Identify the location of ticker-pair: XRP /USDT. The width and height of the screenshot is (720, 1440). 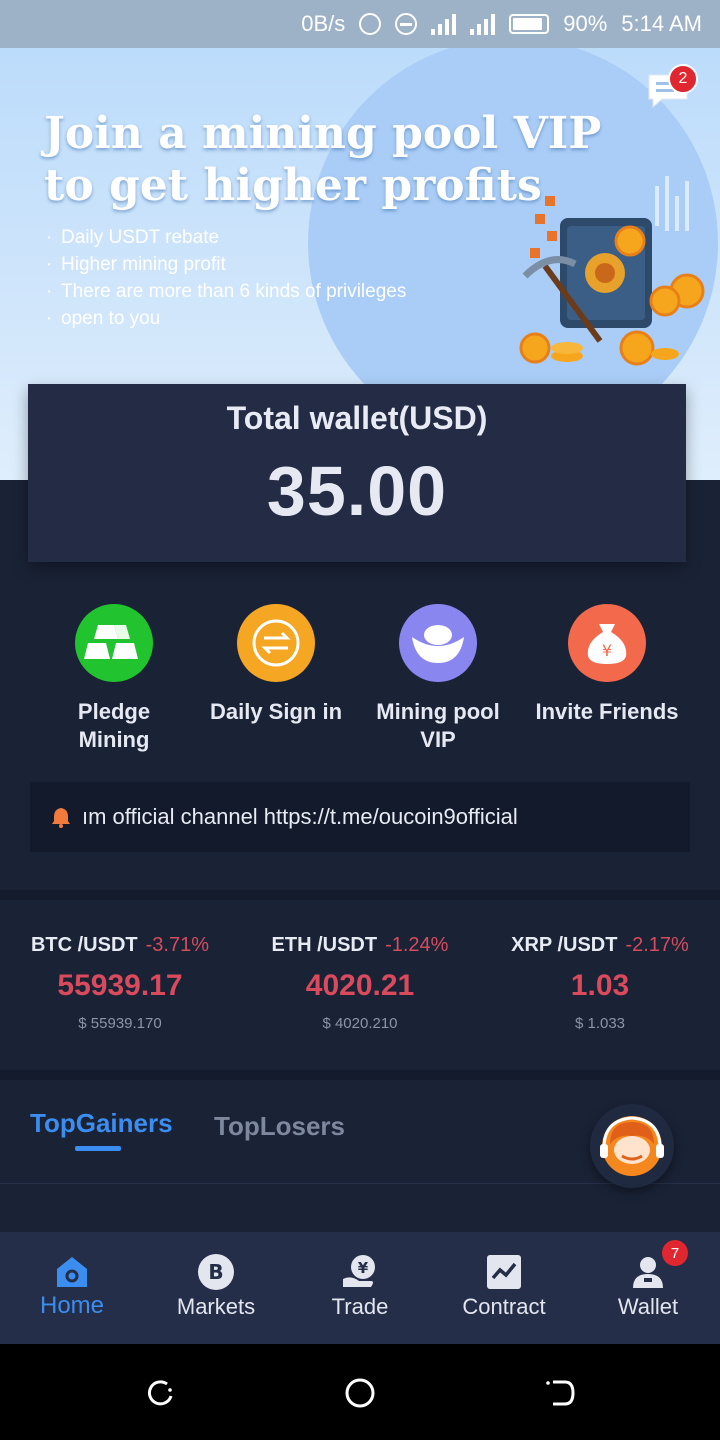
(564, 945).